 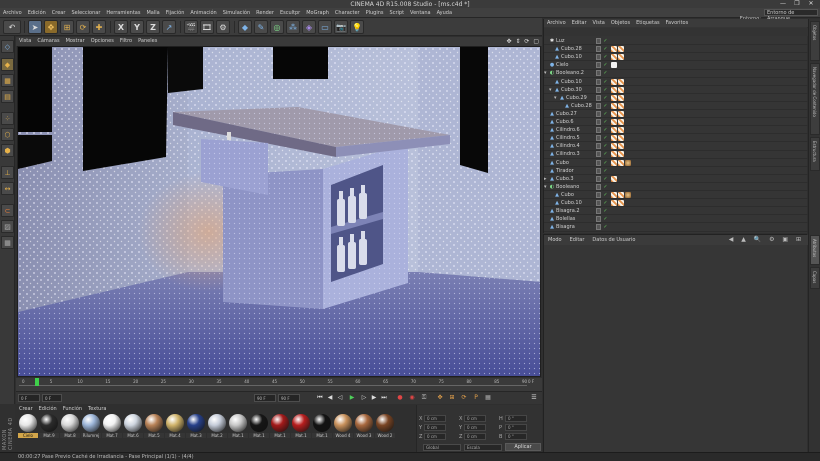 I want to click on object-name: Tirador, so click(x=565, y=171).